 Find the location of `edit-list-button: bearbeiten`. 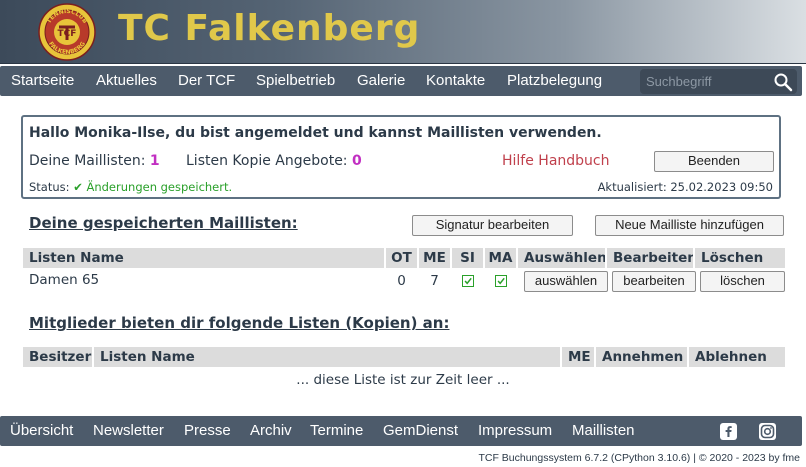

edit-list-button: bearbeiten is located at coordinates (654, 281).